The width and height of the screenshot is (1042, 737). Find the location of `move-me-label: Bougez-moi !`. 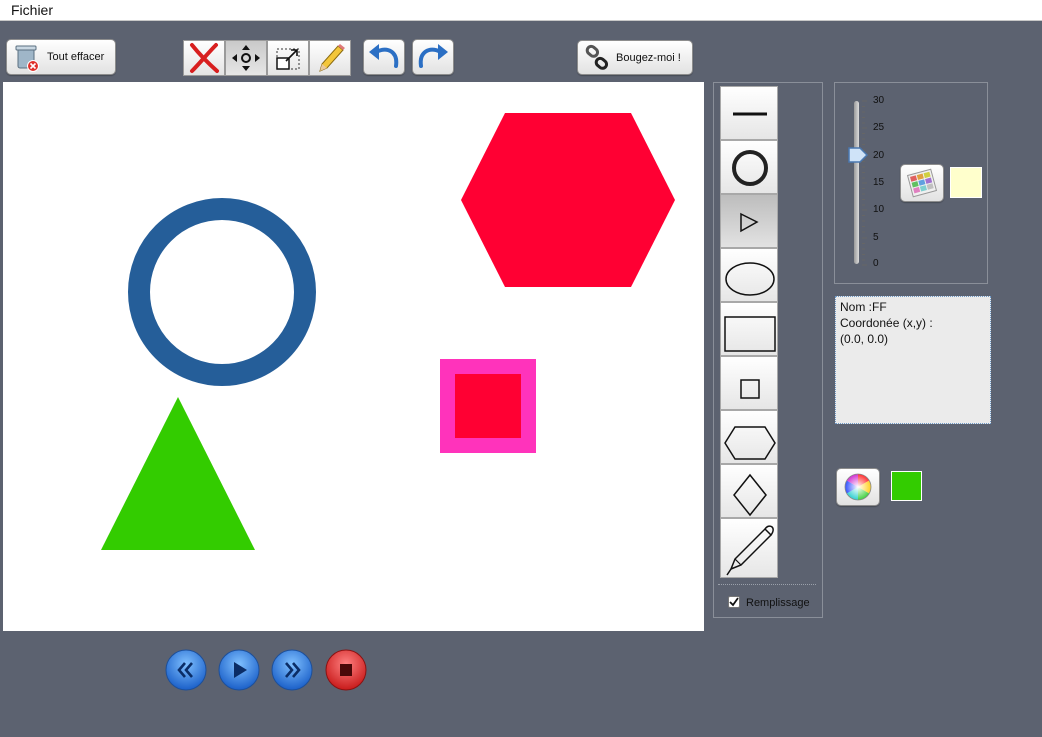

move-me-label: Bougez-moi ! is located at coordinates (648, 58).